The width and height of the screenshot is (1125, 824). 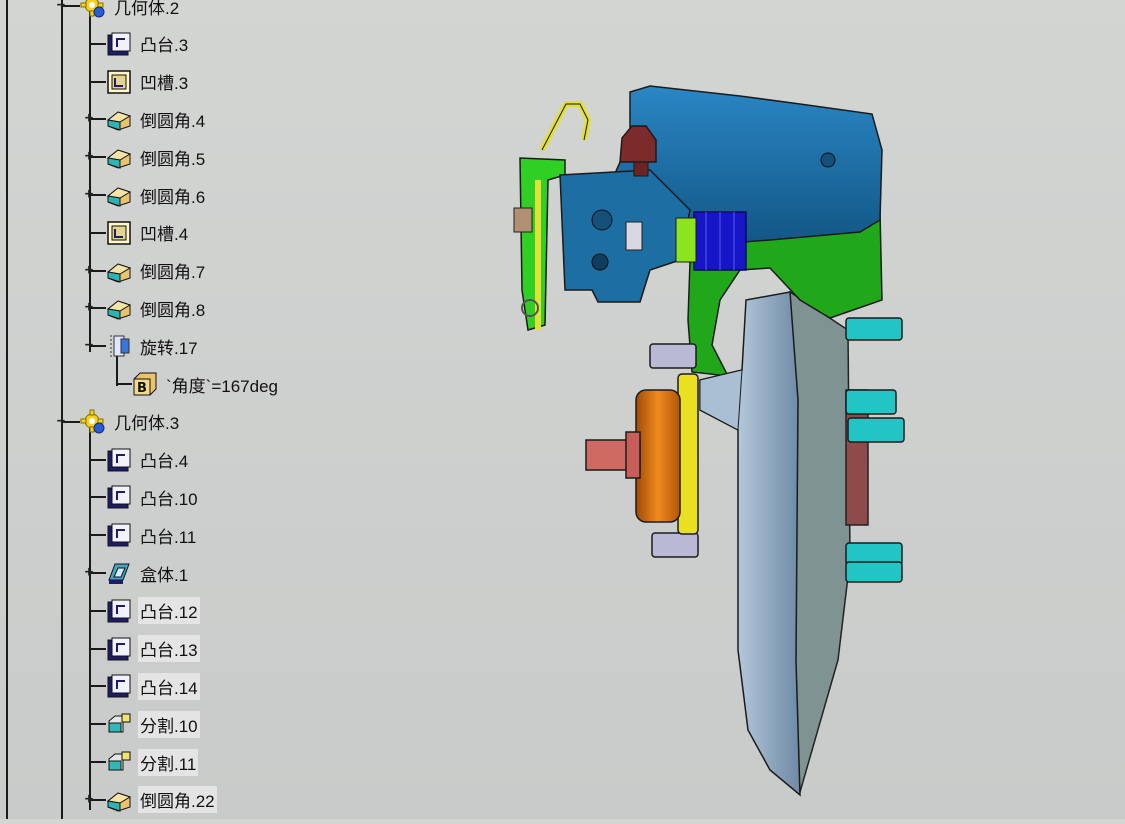 I want to click on tree-node-label: 凸台.3, so click(x=164, y=43).